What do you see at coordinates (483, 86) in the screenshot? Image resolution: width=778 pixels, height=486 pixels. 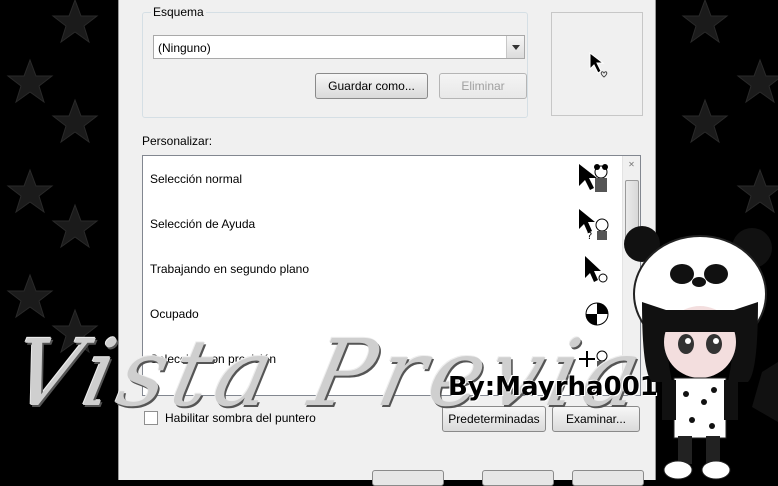 I see `delete-button: Eliminar` at bounding box center [483, 86].